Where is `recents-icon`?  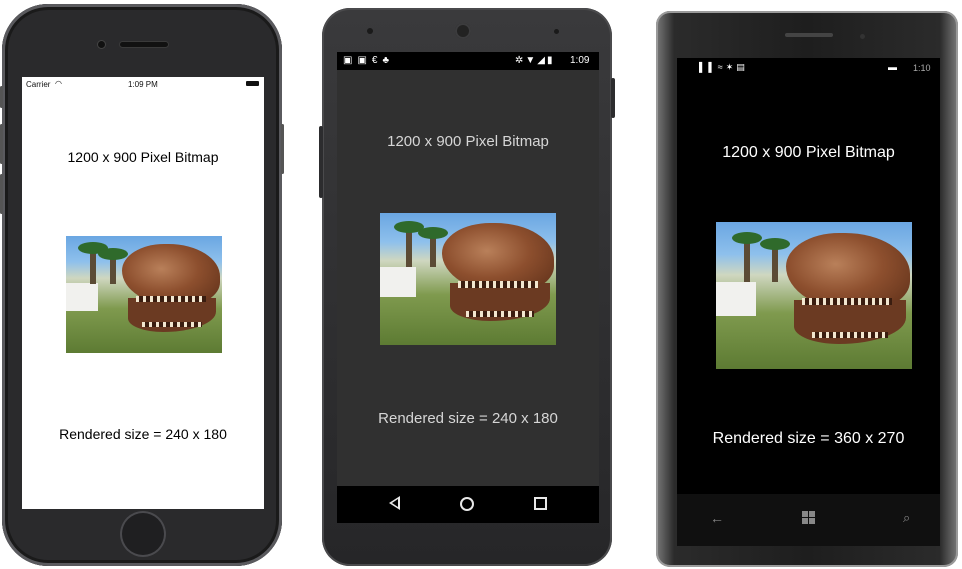
recents-icon is located at coordinates (540, 503).